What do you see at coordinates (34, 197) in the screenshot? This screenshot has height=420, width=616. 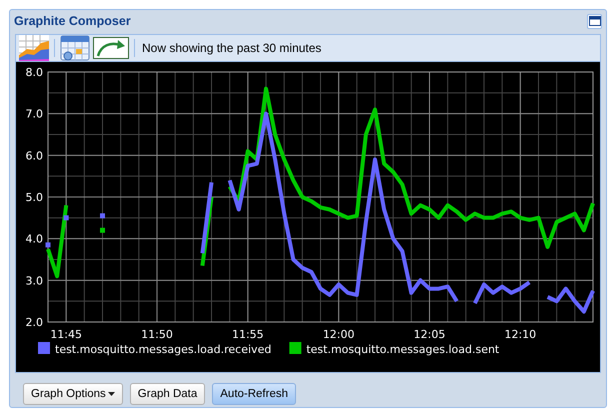 I see `y-tick-label: 5.0` at bounding box center [34, 197].